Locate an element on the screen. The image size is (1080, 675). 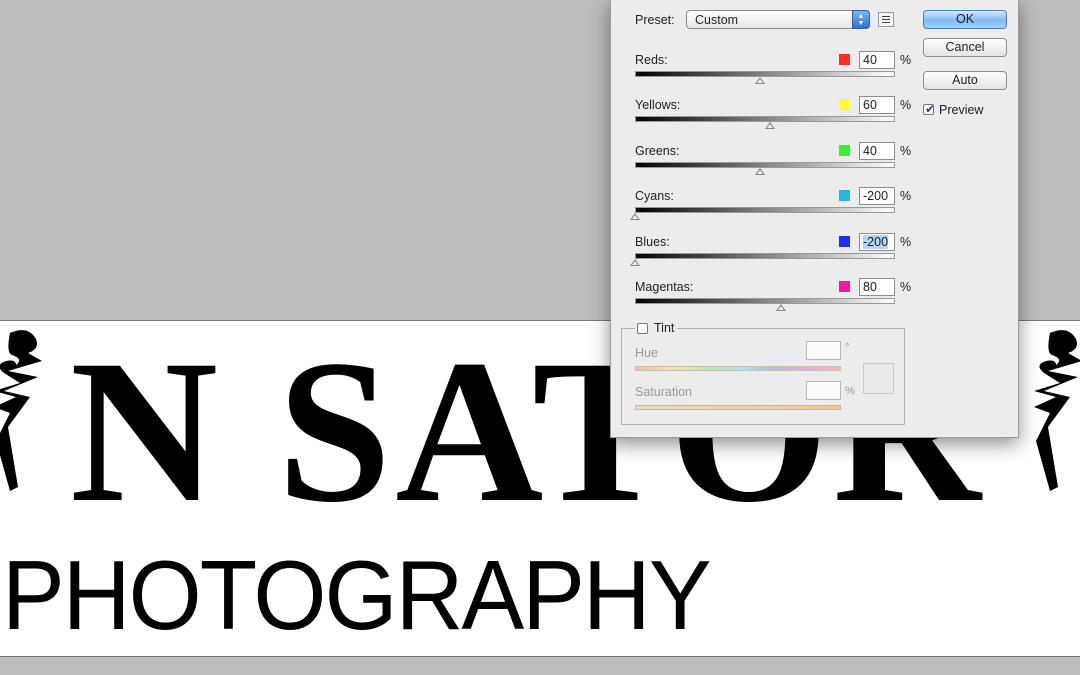
reds-value-input: 40 is located at coordinates (877, 60).